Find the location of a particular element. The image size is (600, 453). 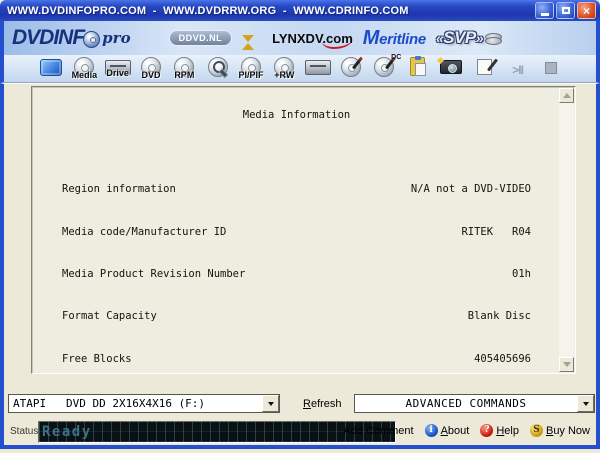

link-label: Add Comment is located at coordinates (378, 430).